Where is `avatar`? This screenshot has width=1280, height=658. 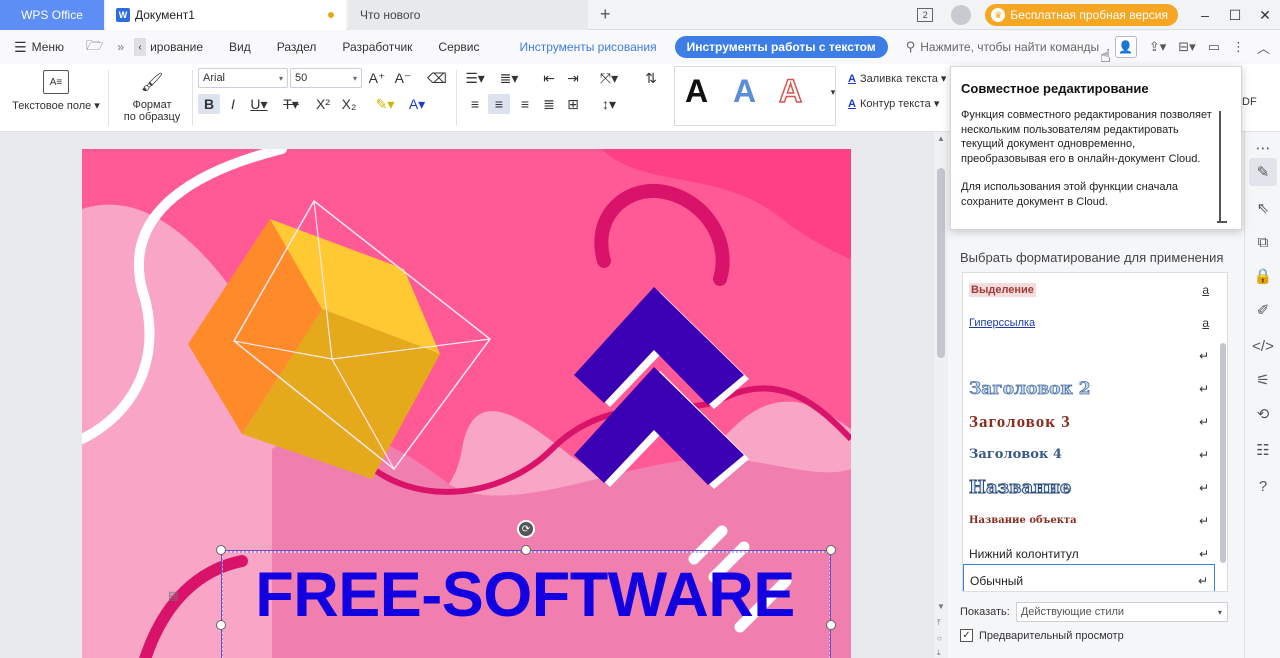
avatar is located at coordinates (961, 15).